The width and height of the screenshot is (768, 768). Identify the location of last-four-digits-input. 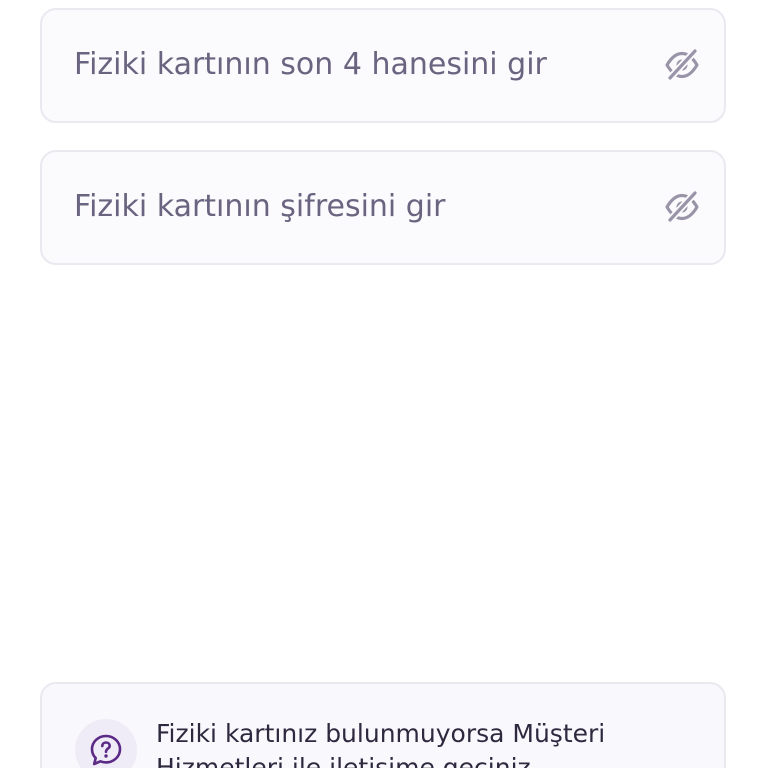
(368, 64).